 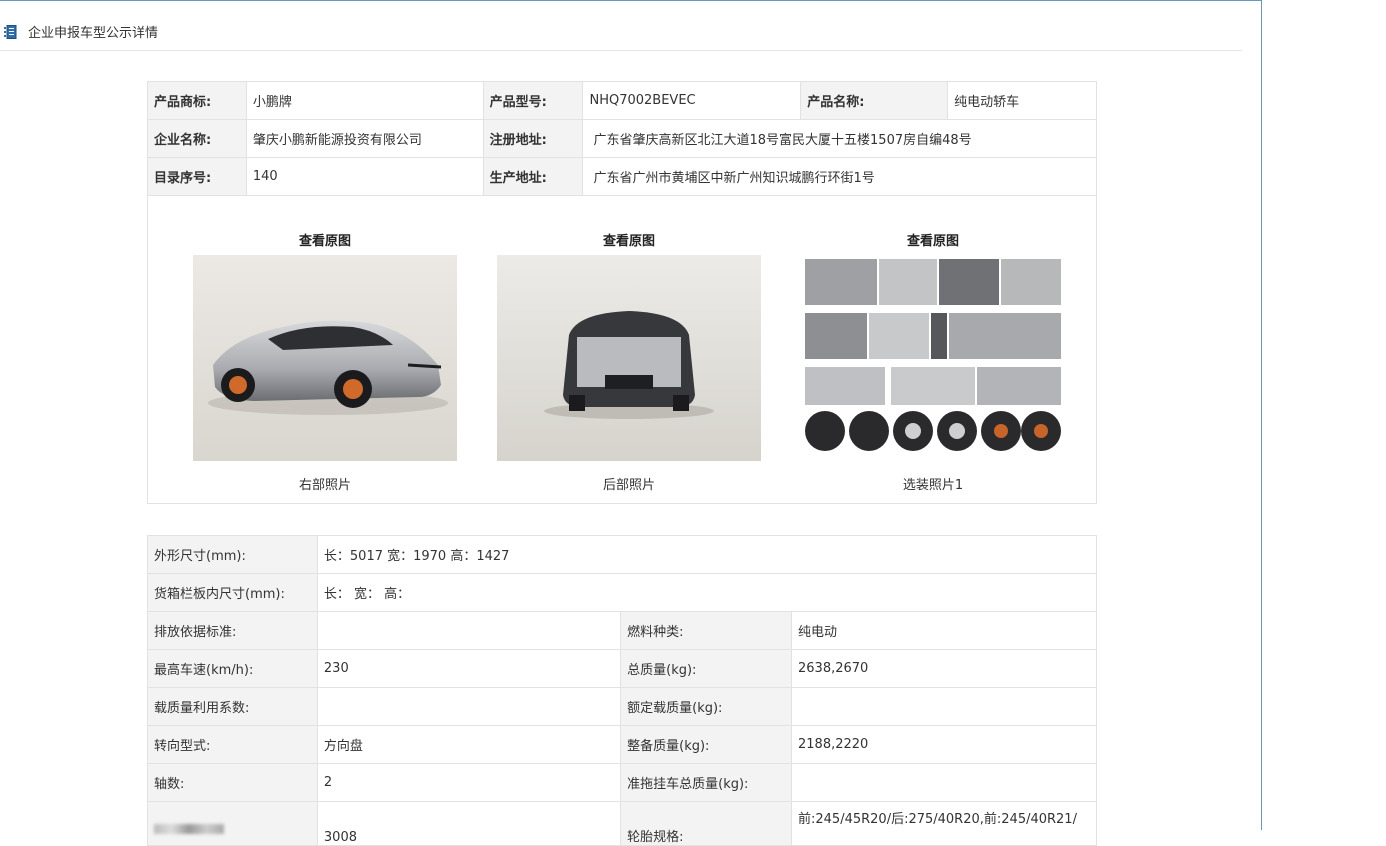 I want to click on photo-right: 查看原图 右部照片, so click(x=325, y=363).